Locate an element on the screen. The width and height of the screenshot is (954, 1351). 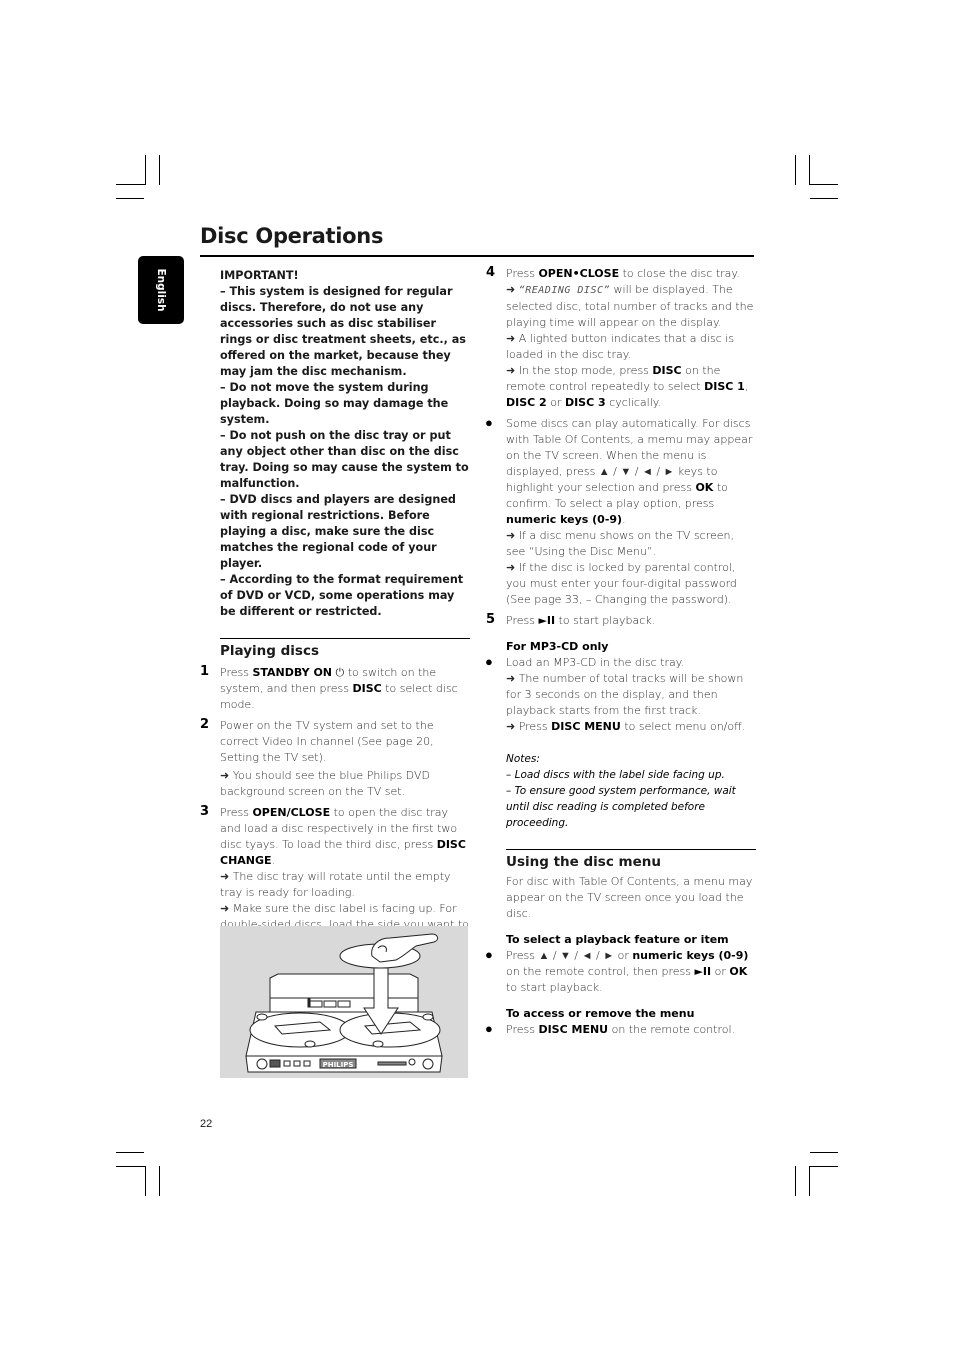
language-tab-label: English is located at coordinates (161, 290).